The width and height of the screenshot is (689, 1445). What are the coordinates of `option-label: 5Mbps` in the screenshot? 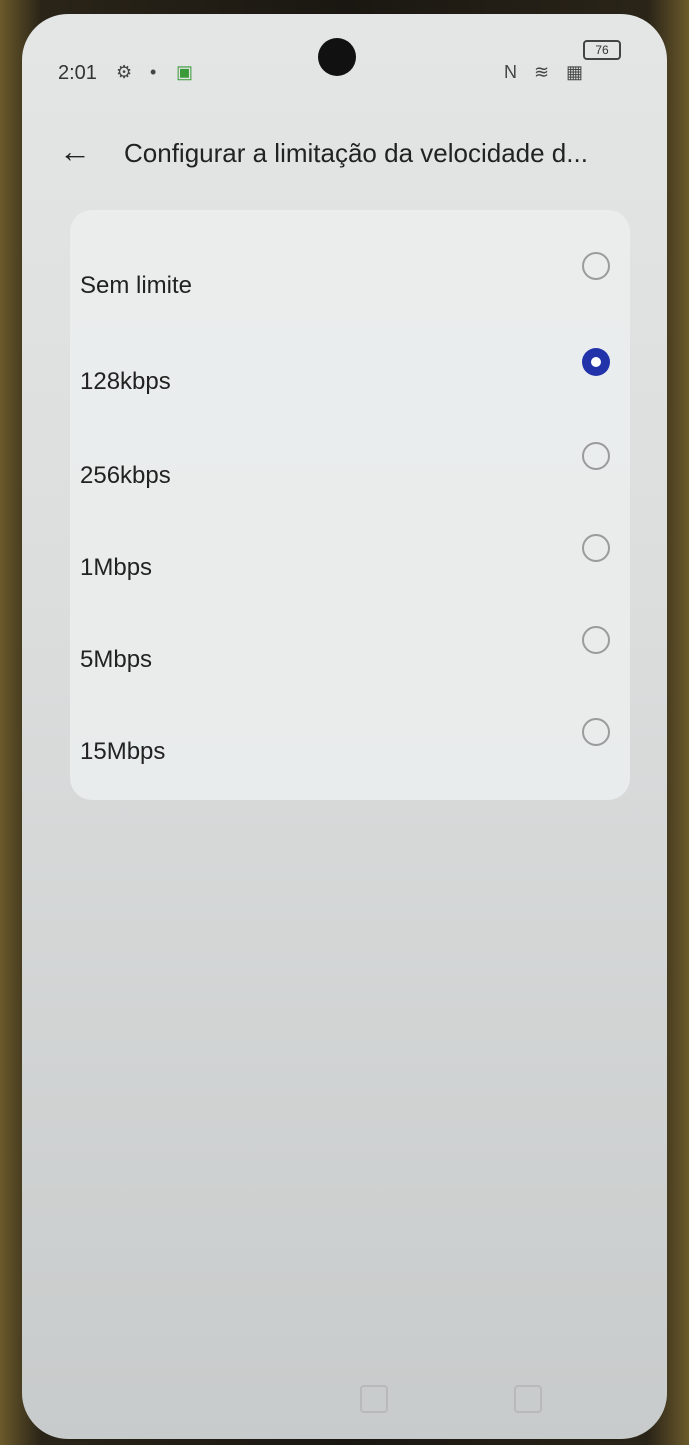 It's located at (116, 659).